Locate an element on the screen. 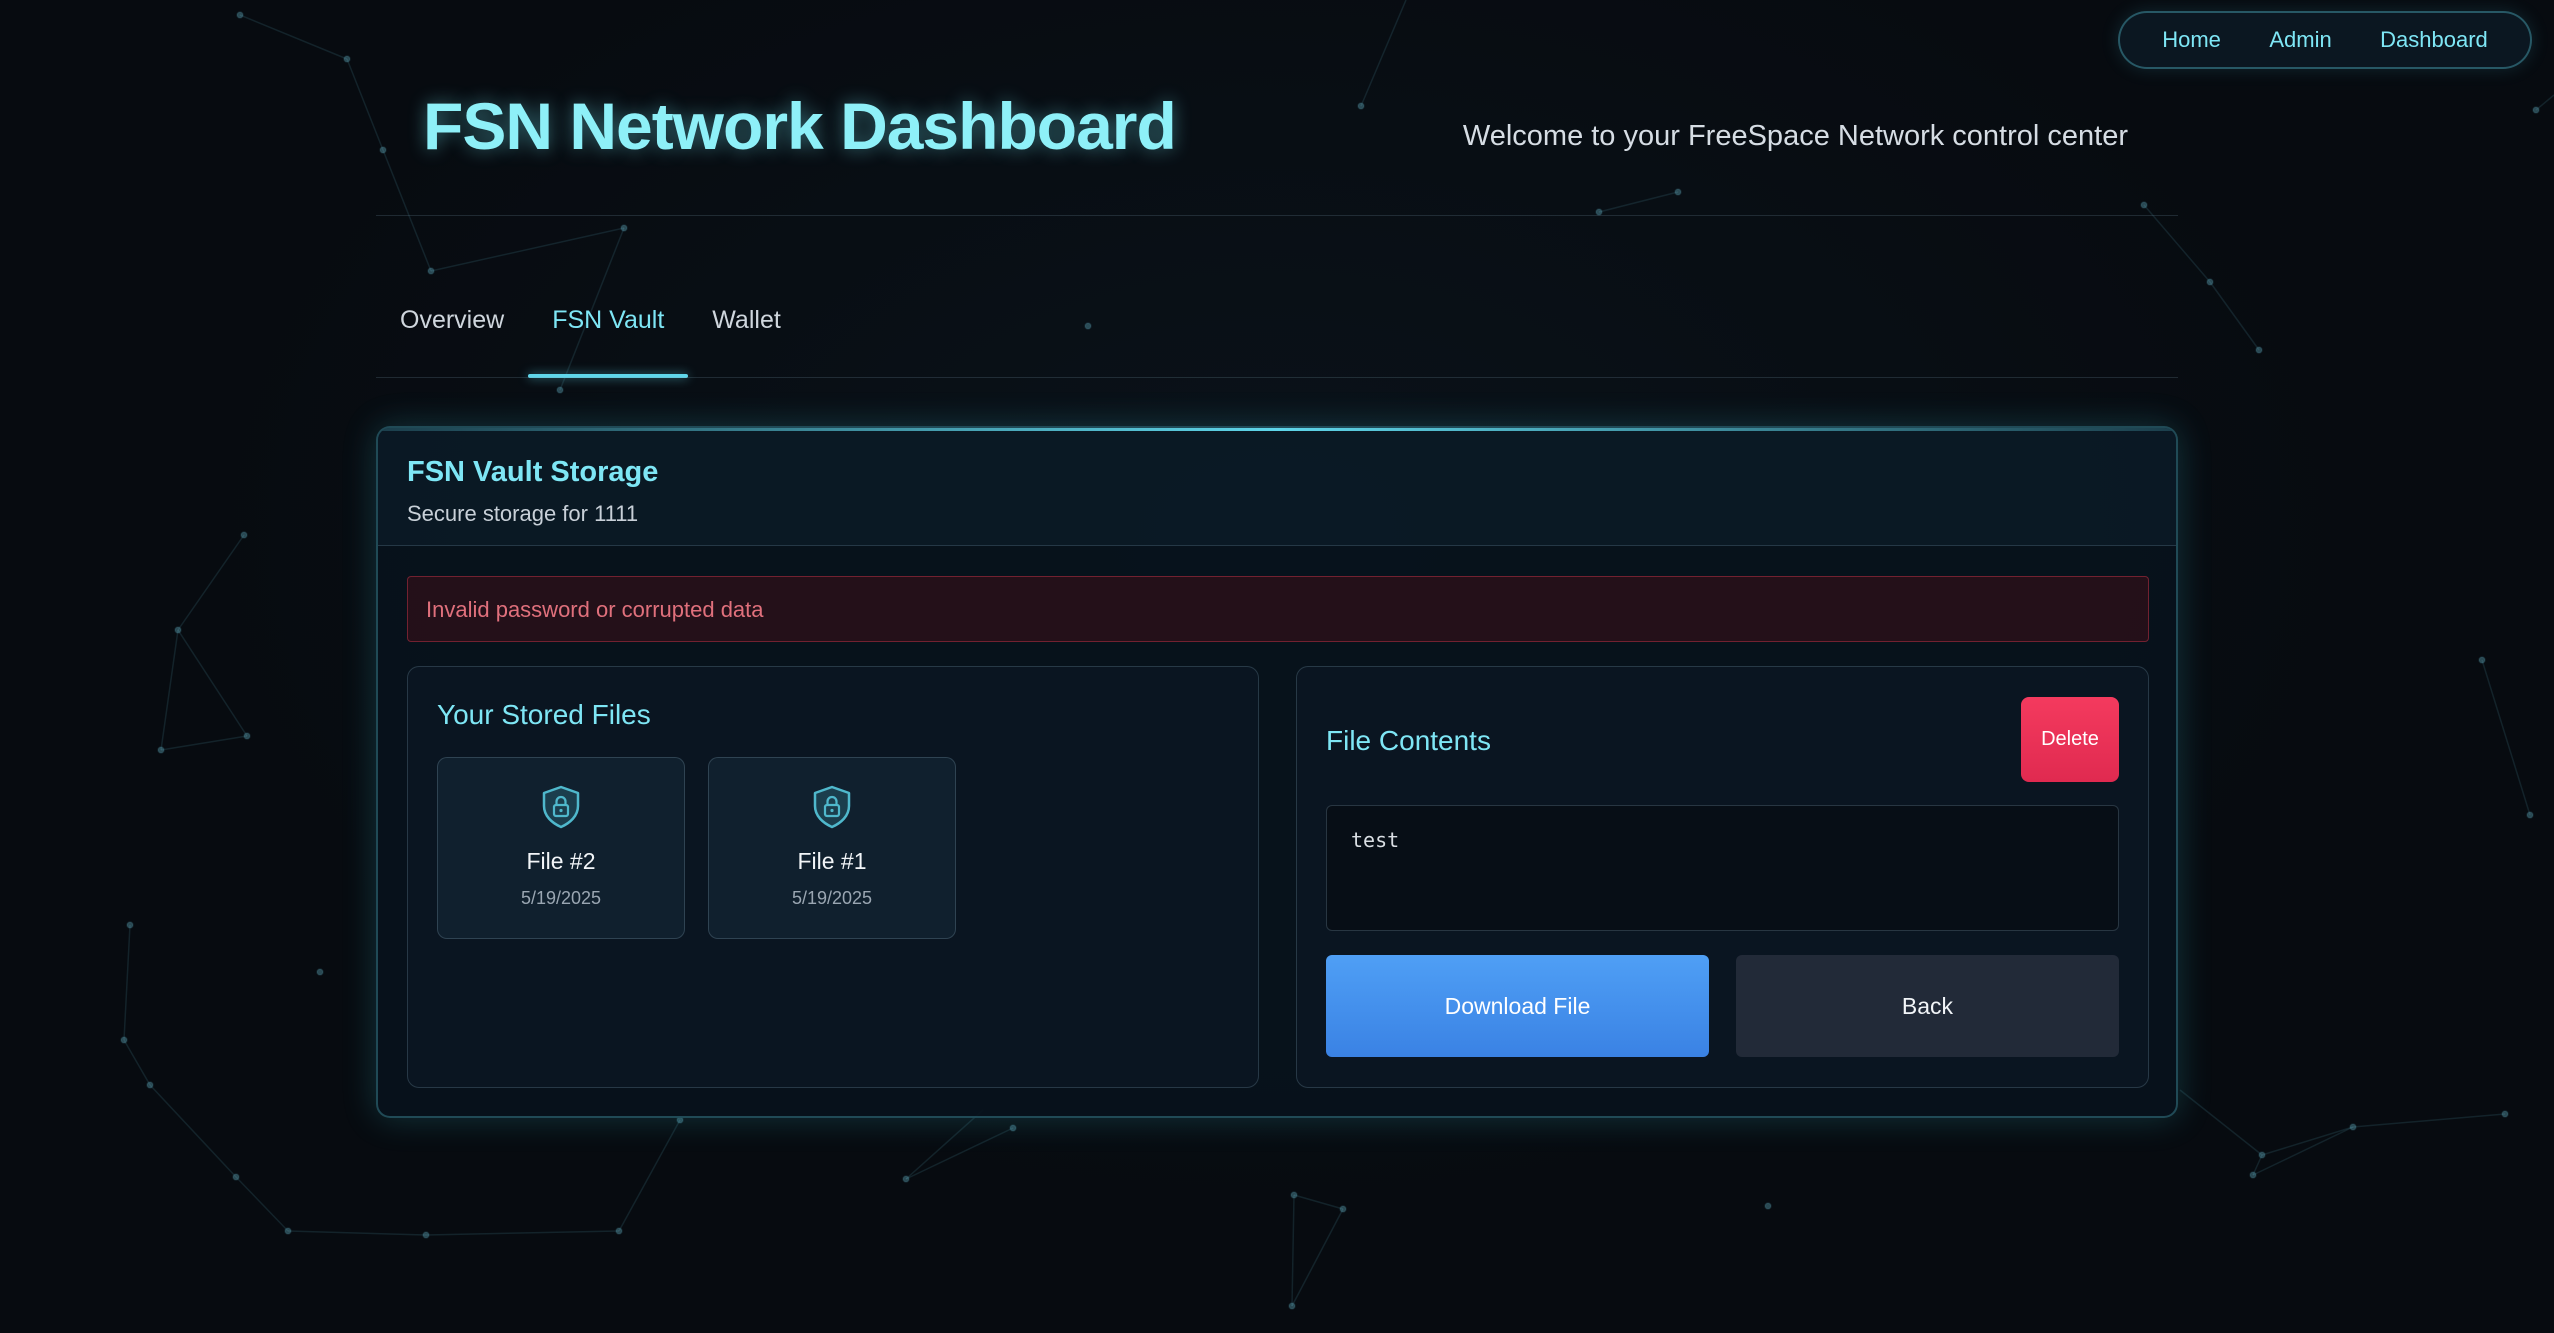 This screenshot has height=1333, width=2554. tabs-divider is located at coordinates (1277, 377).